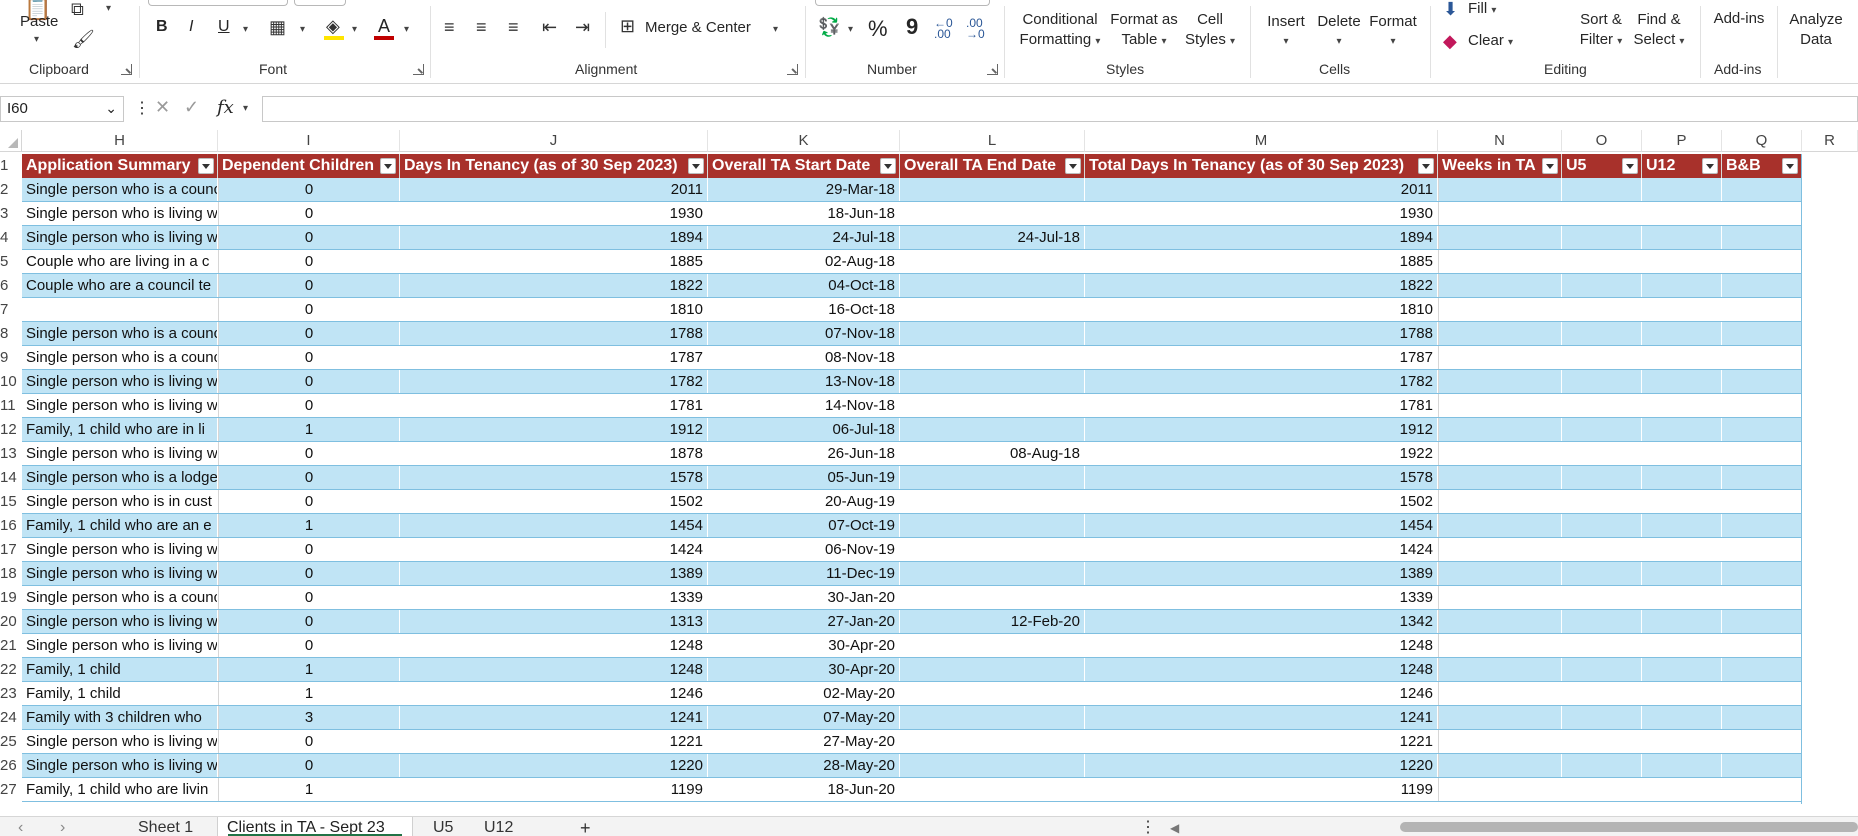  I want to click on table-cell: 1578, so click(554, 478).